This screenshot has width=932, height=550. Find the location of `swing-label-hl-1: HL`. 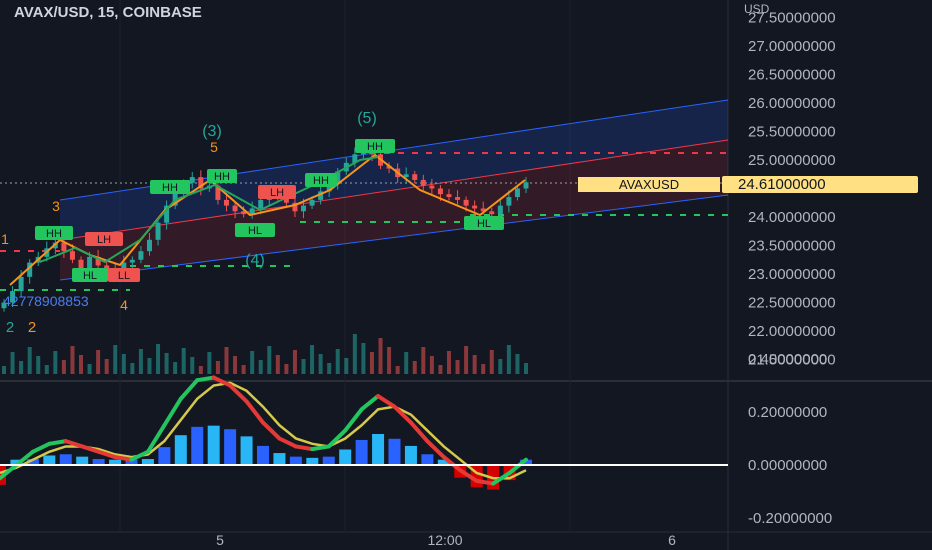

swing-label-hl-1: HL is located at coordinates (255, 230).